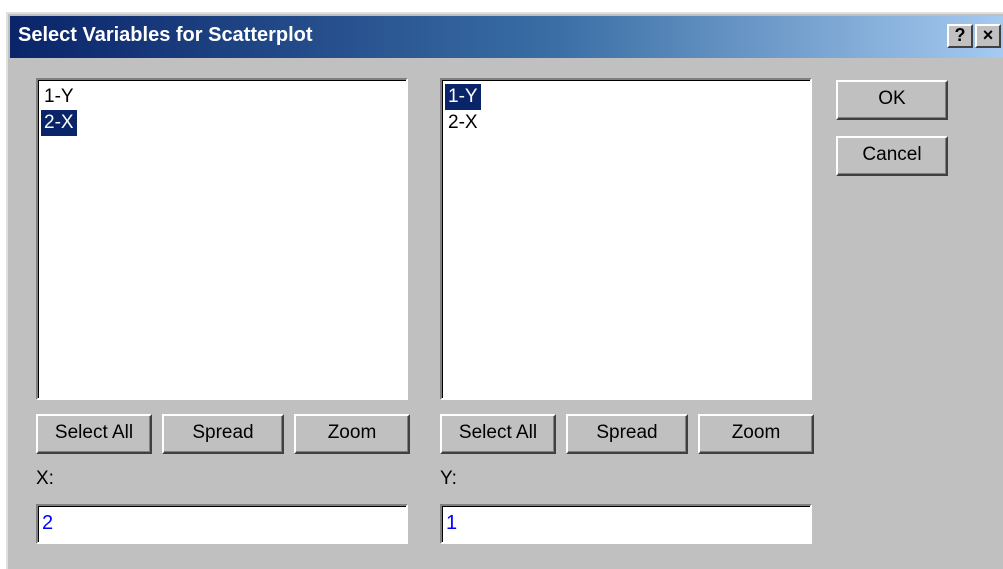 Image resolution: width=1003 pixels, height=569 pixels. What do you see at coordinates (463, 97) in the screenshot?
I see `y-list-item-1y: 1-Y` at bounding box center [463, 97].